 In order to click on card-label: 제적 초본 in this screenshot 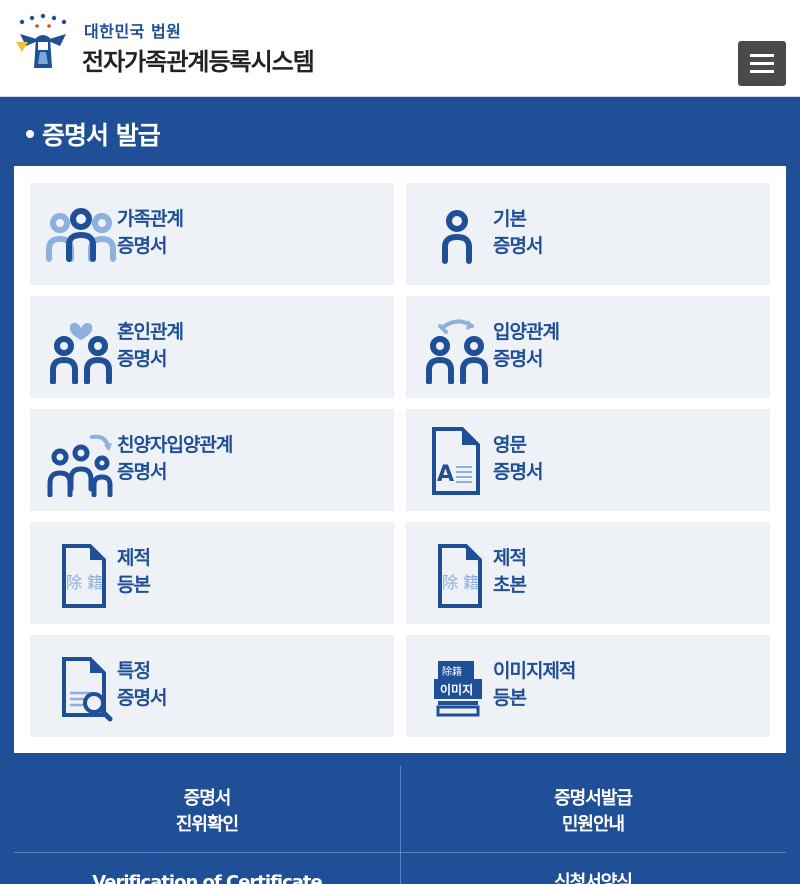, I will do `click(510, 572)`.